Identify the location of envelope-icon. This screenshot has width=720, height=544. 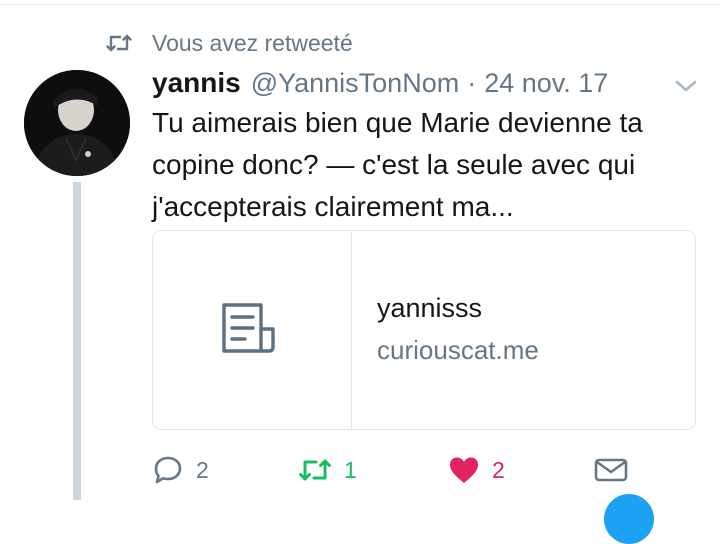
(611, 470).